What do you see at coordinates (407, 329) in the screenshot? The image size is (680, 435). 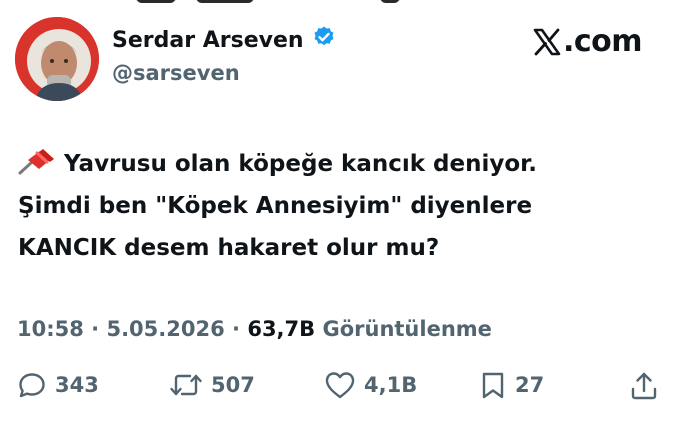 I see `views-label: Görüntülenme` at bounding box center [407, 329].